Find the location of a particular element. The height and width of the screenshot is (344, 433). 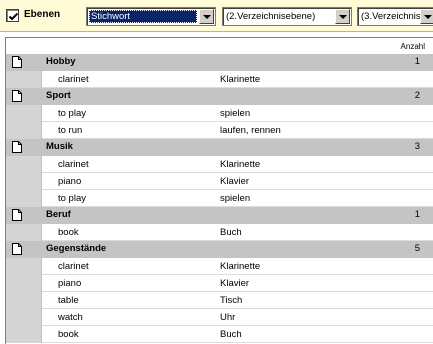

level2-dropdown: (2.Verzeichnisebene) is located at coordinates (287, 16).